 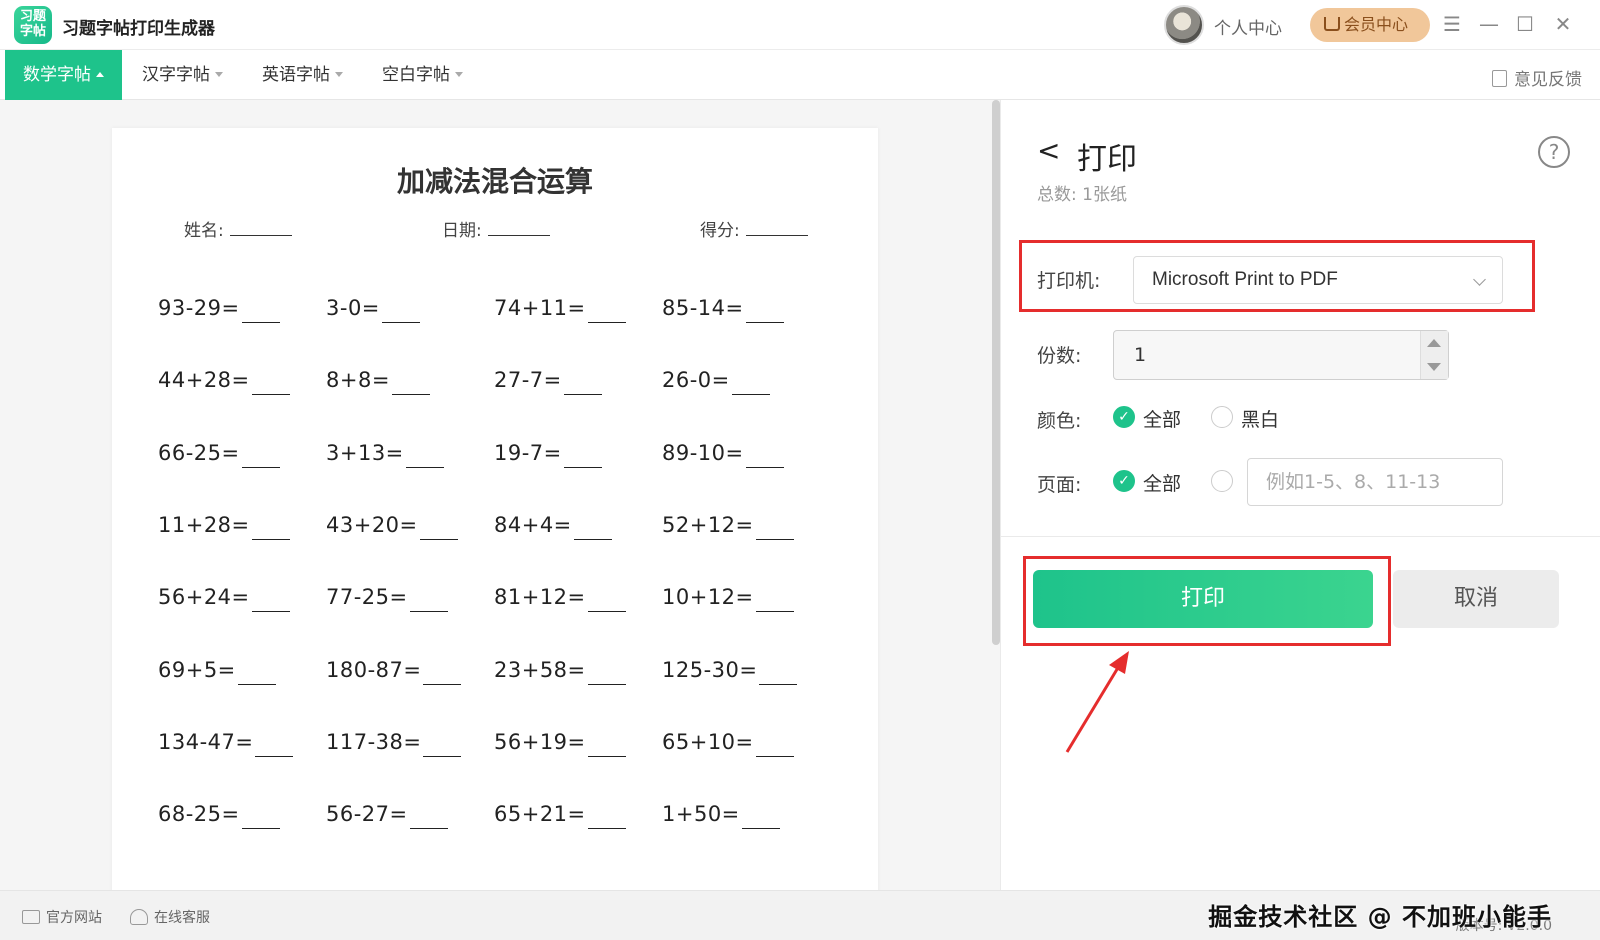 I want to click on math-problem: 93-29=, so click(x=219, y=309).